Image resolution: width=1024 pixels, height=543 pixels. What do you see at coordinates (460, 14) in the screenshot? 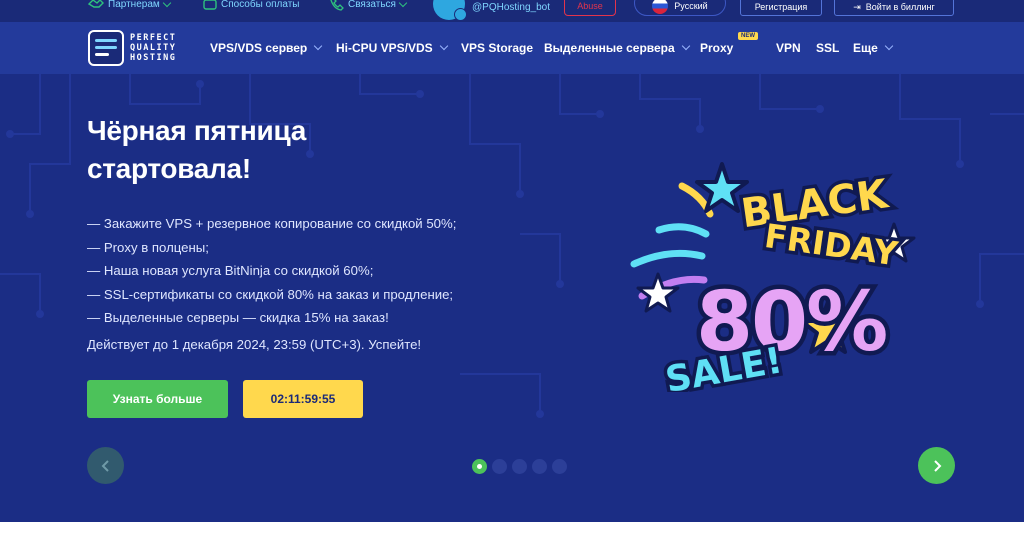
I see `telegram-icon` at bounding box center [460, 14].